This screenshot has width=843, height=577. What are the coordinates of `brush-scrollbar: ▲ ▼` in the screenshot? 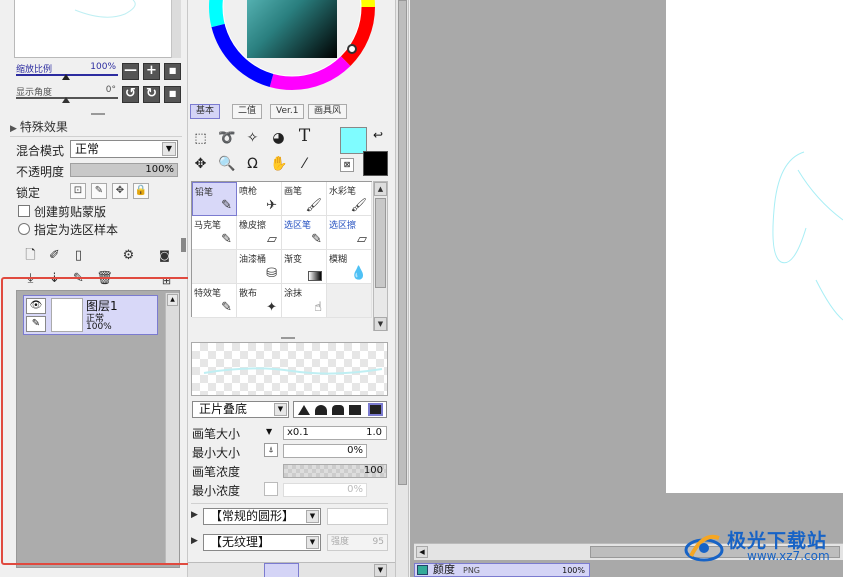 It's located at (380, 256).